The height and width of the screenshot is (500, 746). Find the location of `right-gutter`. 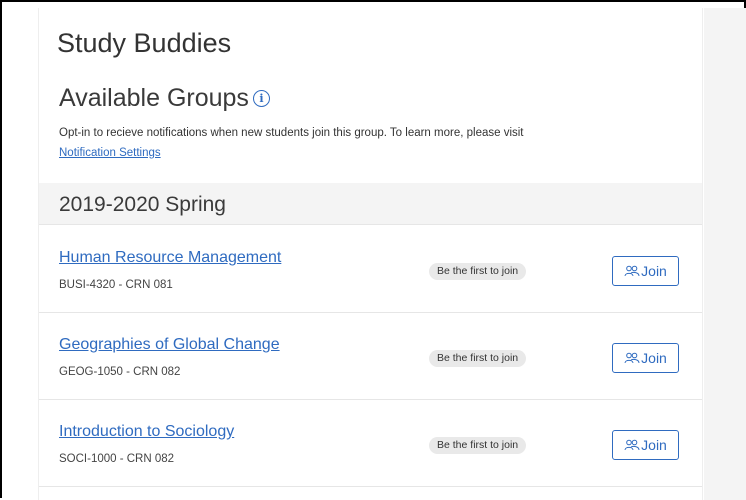

right-gutter is located at coordinates (725, 254).